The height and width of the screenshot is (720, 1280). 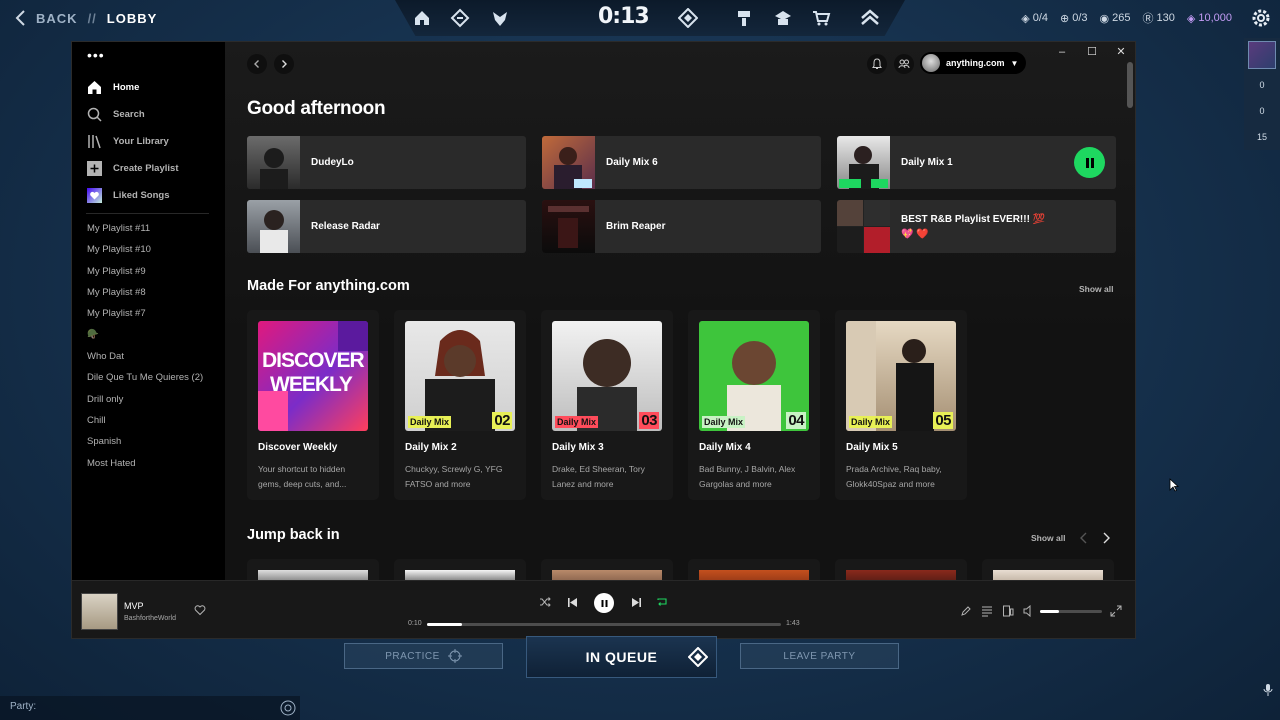 I want to click on agents-icon, so click(x=460, y=18).